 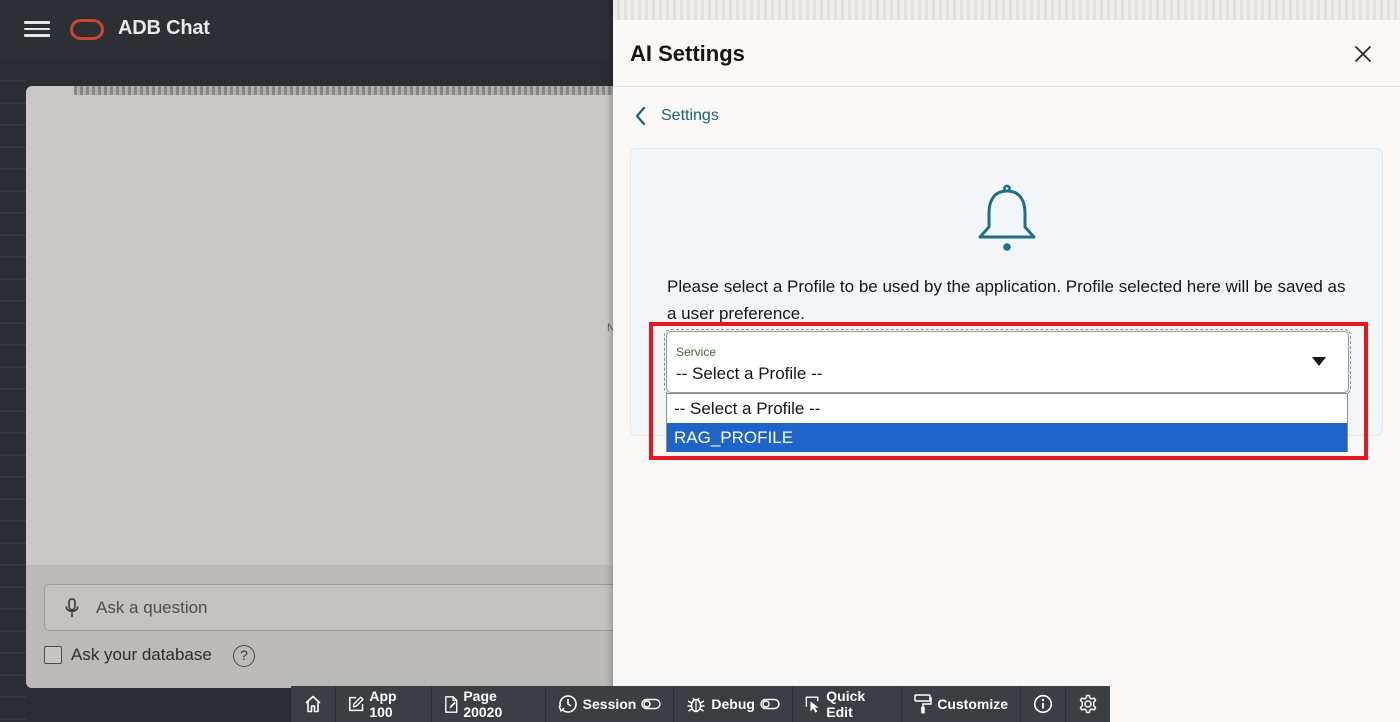 I want to click on back-link-label: Settings, so click(x=690, y=115).